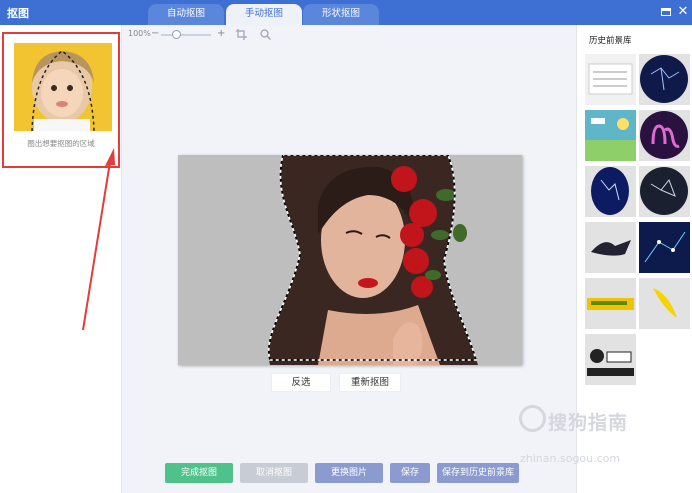 The height and width of the screenshot is (493, 692). Describe the element at coordinates (186, 35) in the screenshot. I see `zoom-slider-track` at that location.